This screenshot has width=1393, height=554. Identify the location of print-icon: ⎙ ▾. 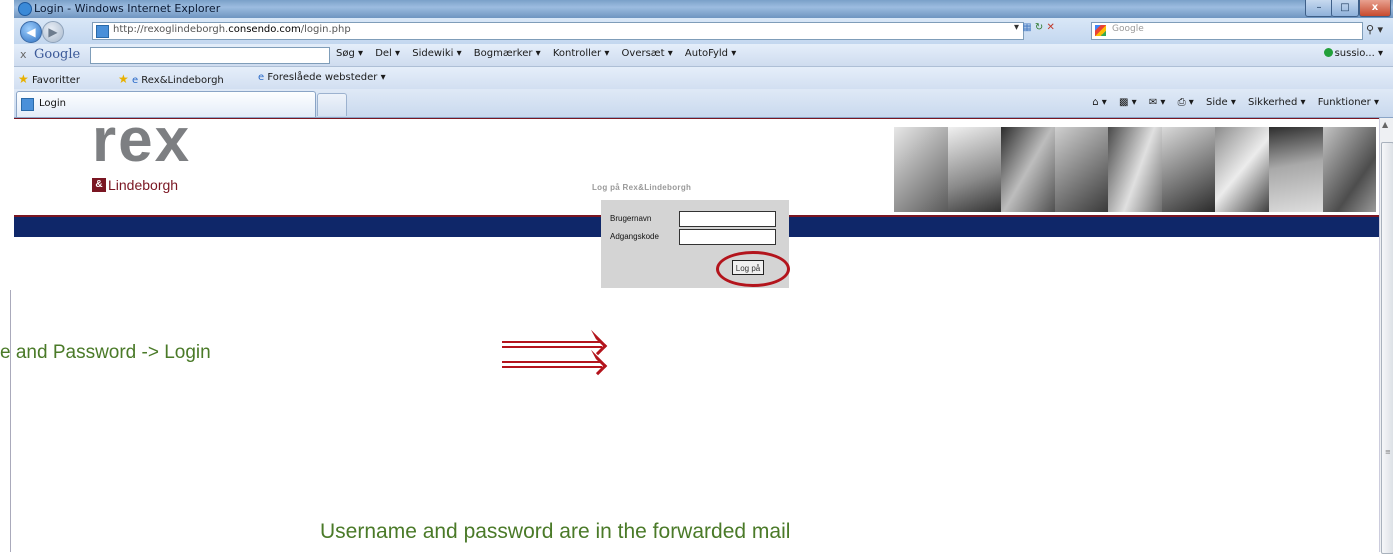
(1186, 102).